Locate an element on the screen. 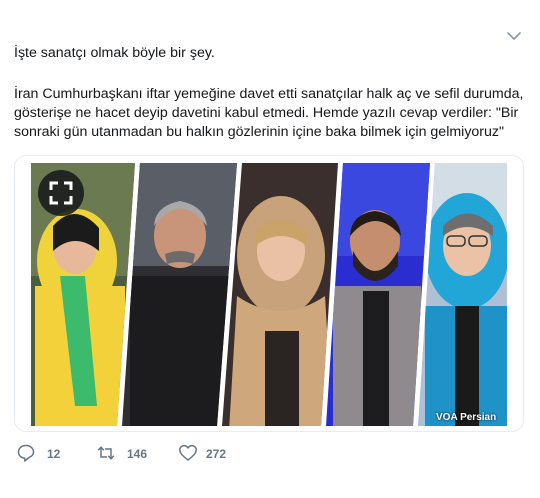 The height and width of the screenshot is (498, 540). like-button: 272 is located at coordinates (208, 453).